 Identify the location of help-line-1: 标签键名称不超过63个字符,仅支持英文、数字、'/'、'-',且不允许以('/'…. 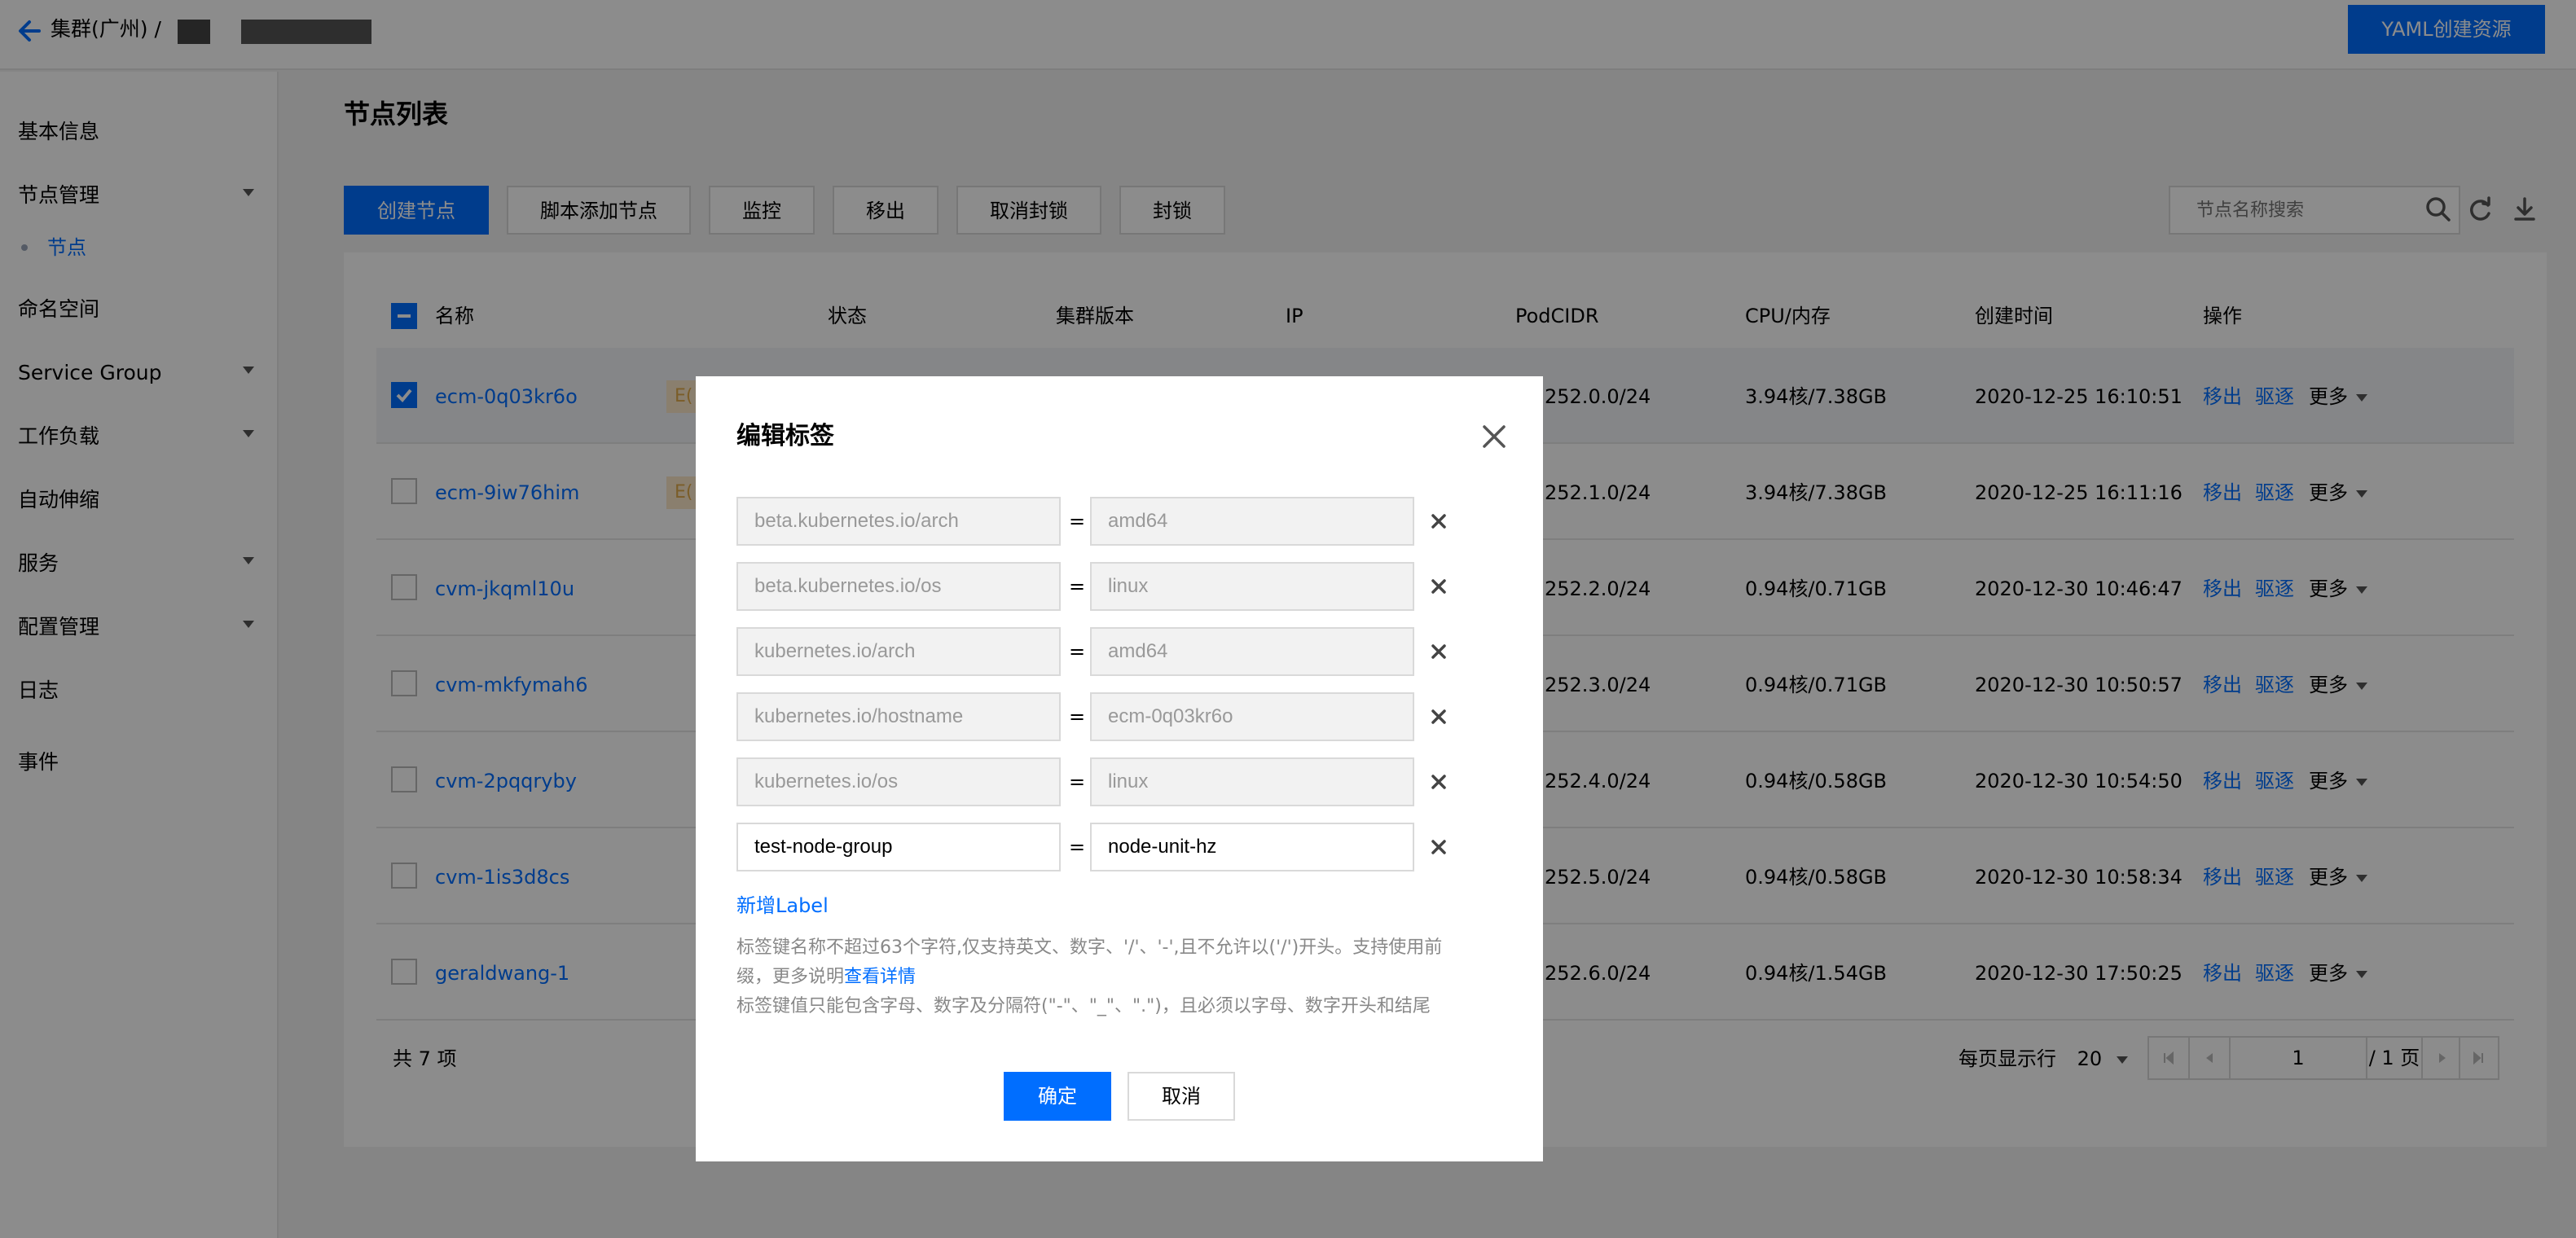
(1089, 947).